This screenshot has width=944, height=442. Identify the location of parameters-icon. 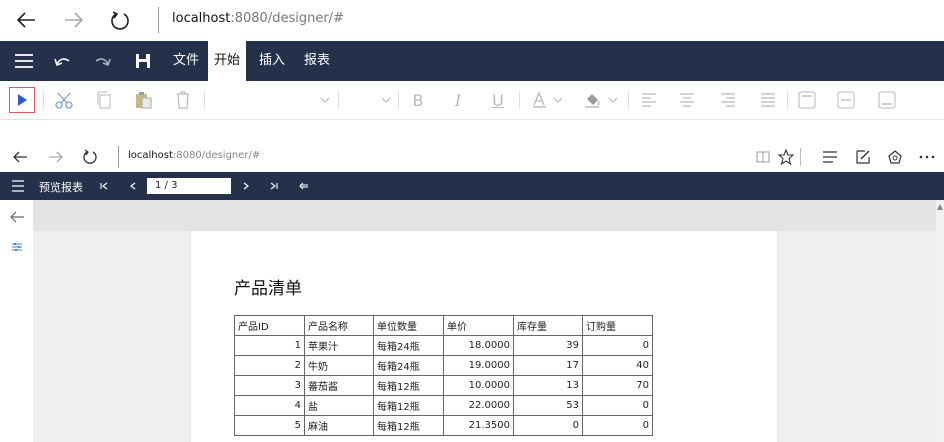
(17, 247).